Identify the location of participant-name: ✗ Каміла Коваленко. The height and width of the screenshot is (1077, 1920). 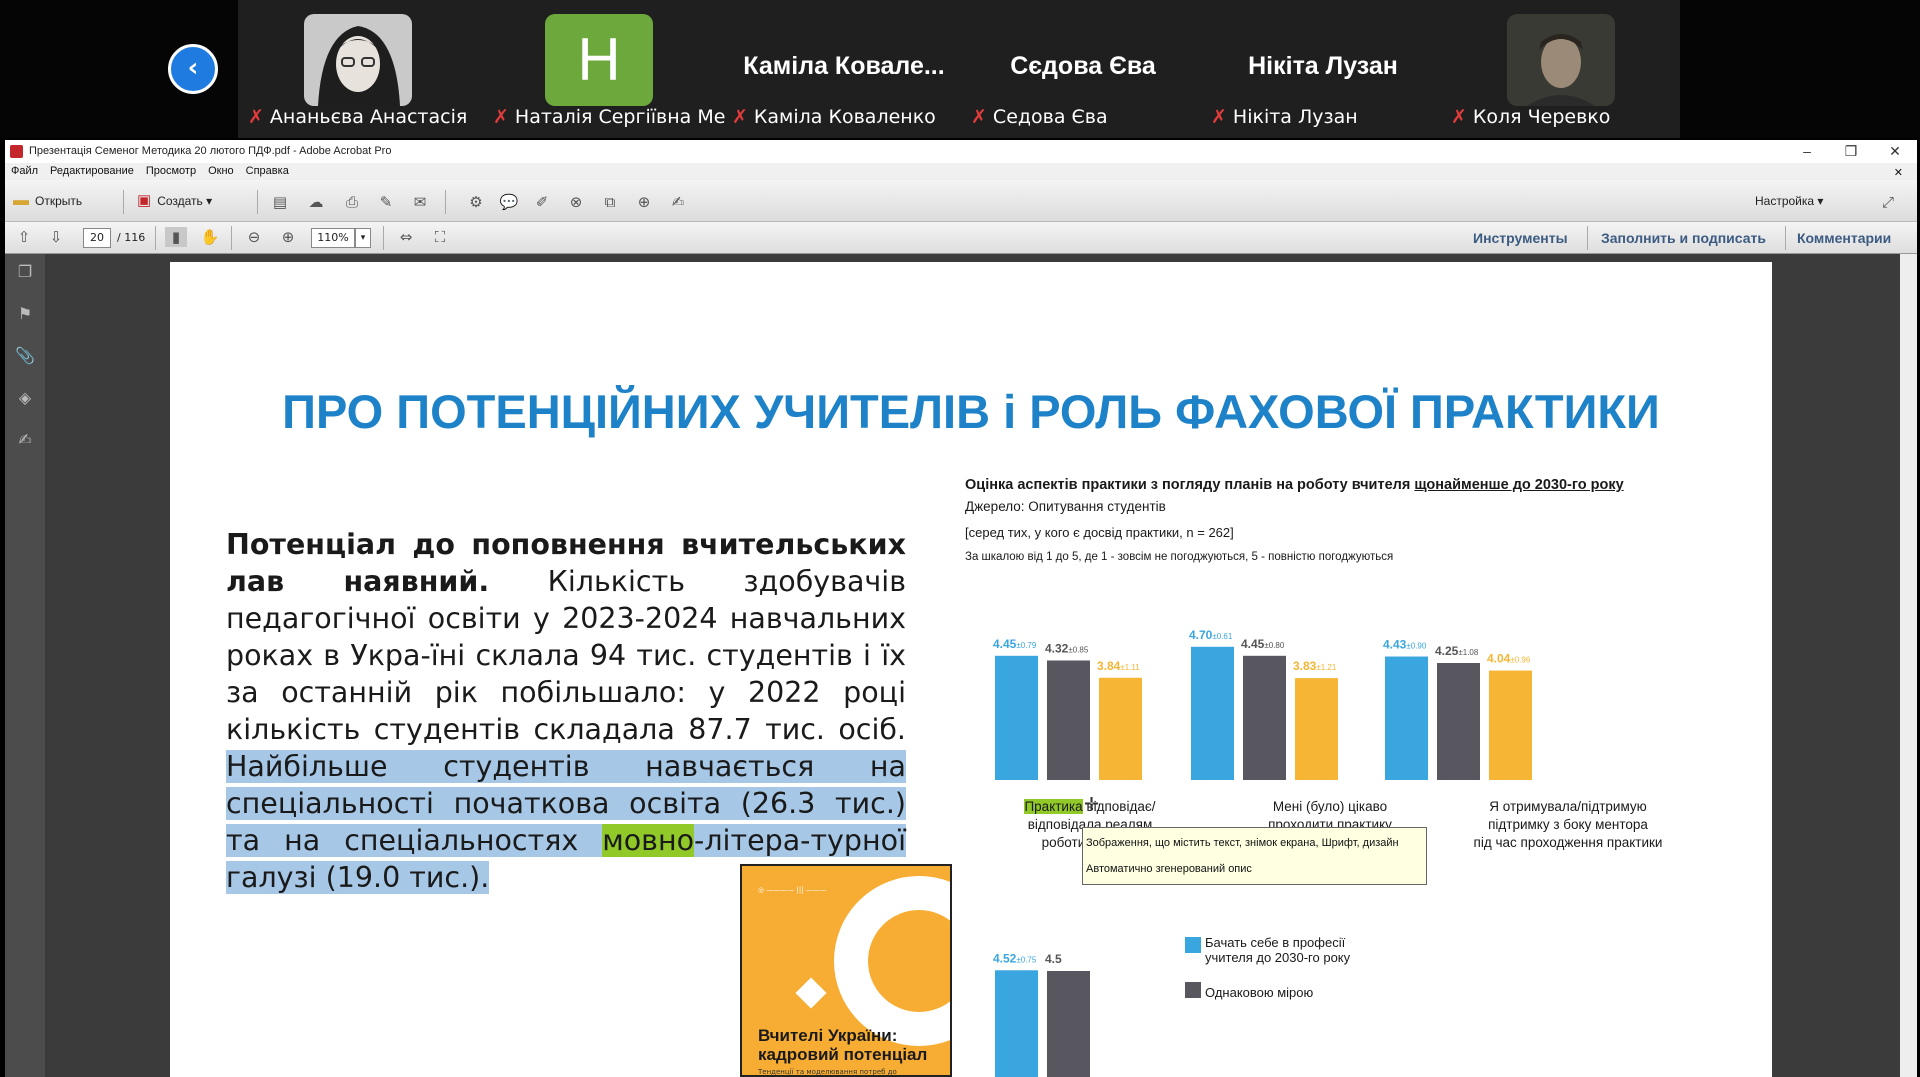
(834, 117).